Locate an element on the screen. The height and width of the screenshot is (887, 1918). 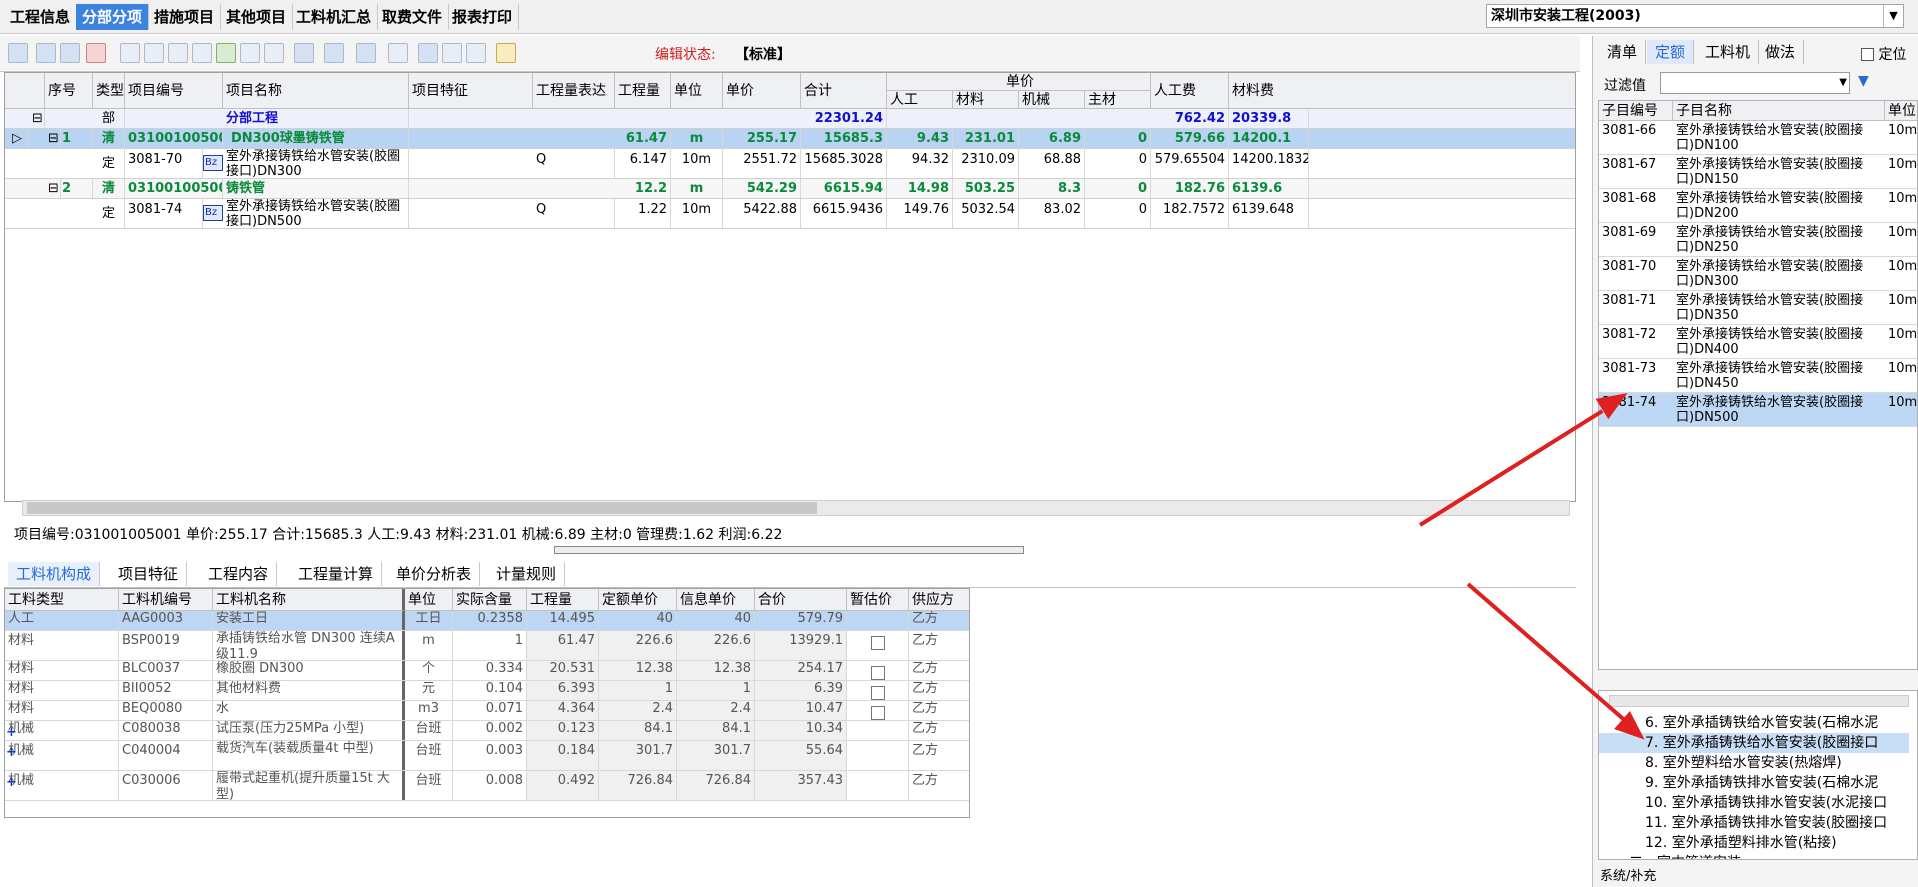
header-sum: 合价 is located at coordinates (801, 600).